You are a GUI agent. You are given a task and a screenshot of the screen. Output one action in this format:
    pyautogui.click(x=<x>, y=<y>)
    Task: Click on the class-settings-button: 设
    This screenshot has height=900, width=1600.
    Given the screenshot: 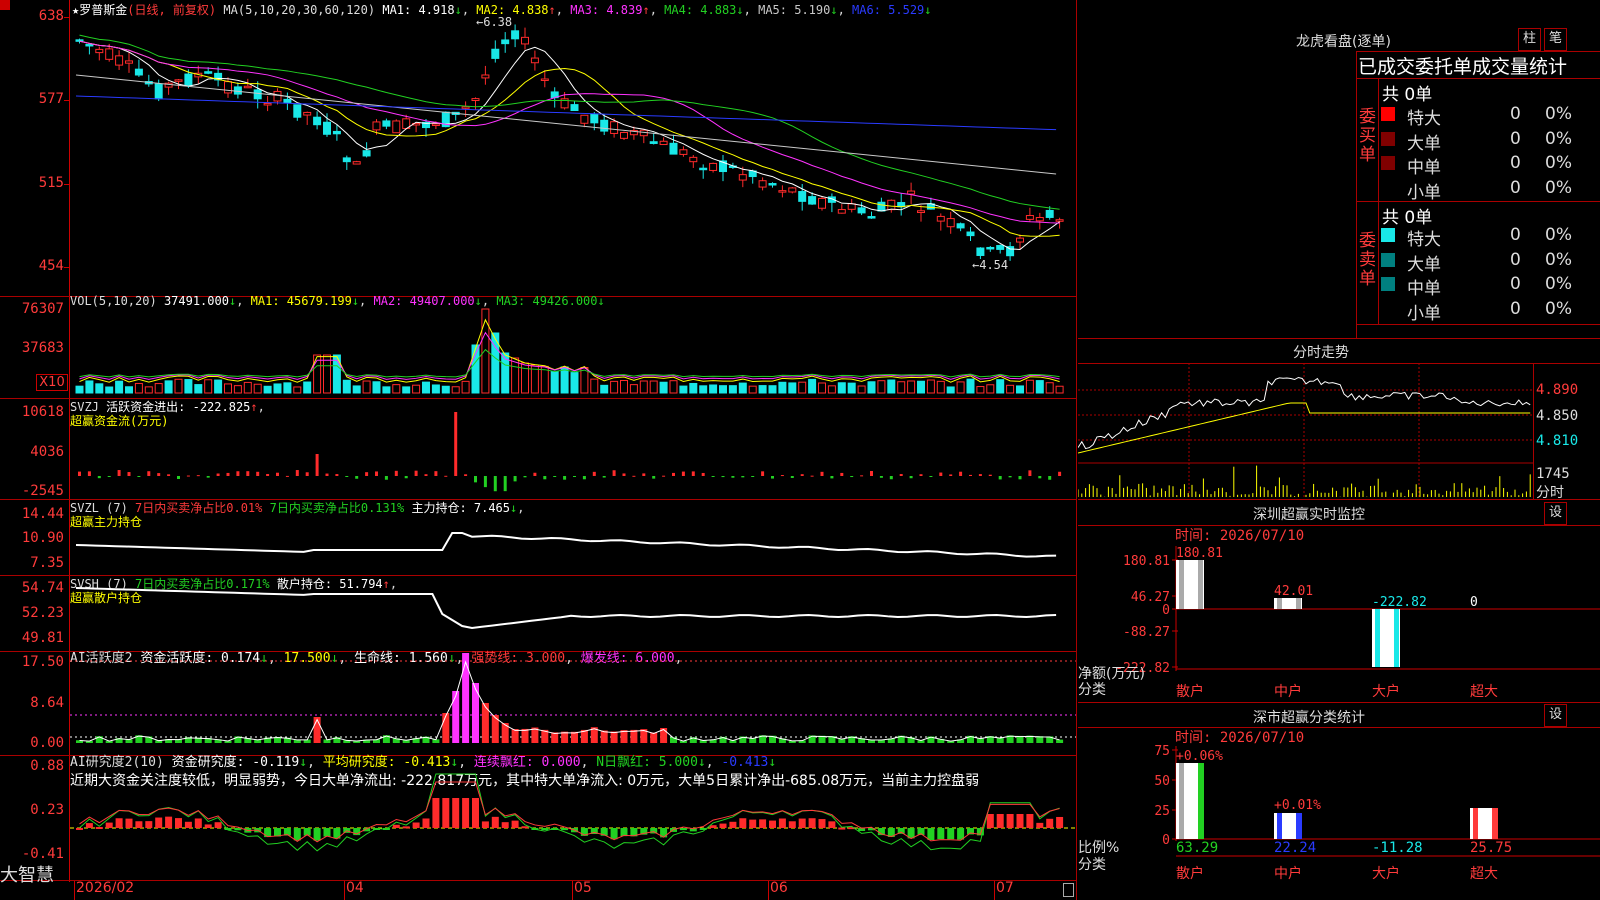 What is the action you would take?
    pyautogui.click(x=1555, y=715)
    